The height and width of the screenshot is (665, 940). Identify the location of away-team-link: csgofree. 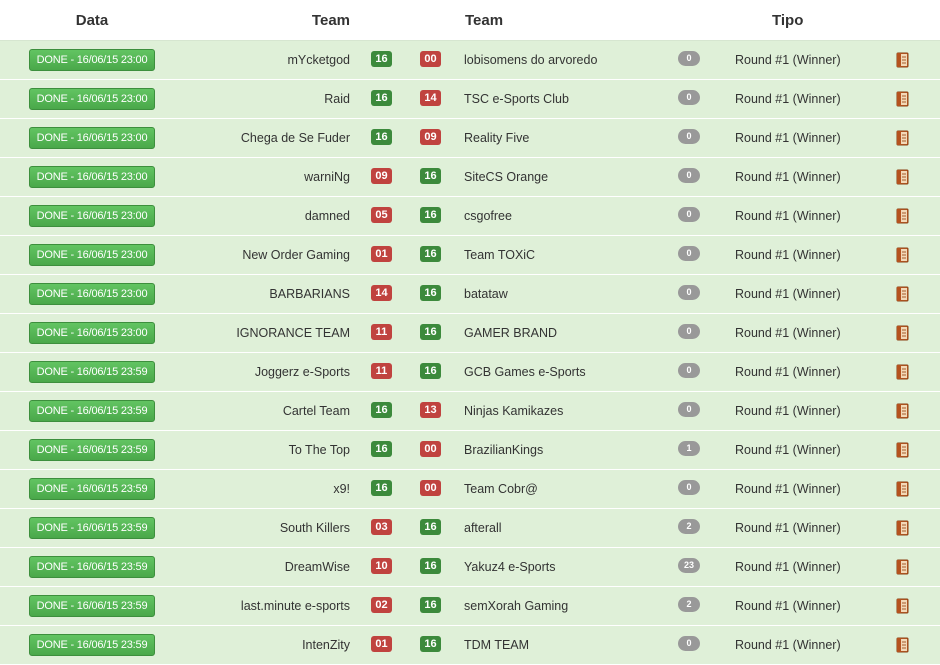
(488, 216).